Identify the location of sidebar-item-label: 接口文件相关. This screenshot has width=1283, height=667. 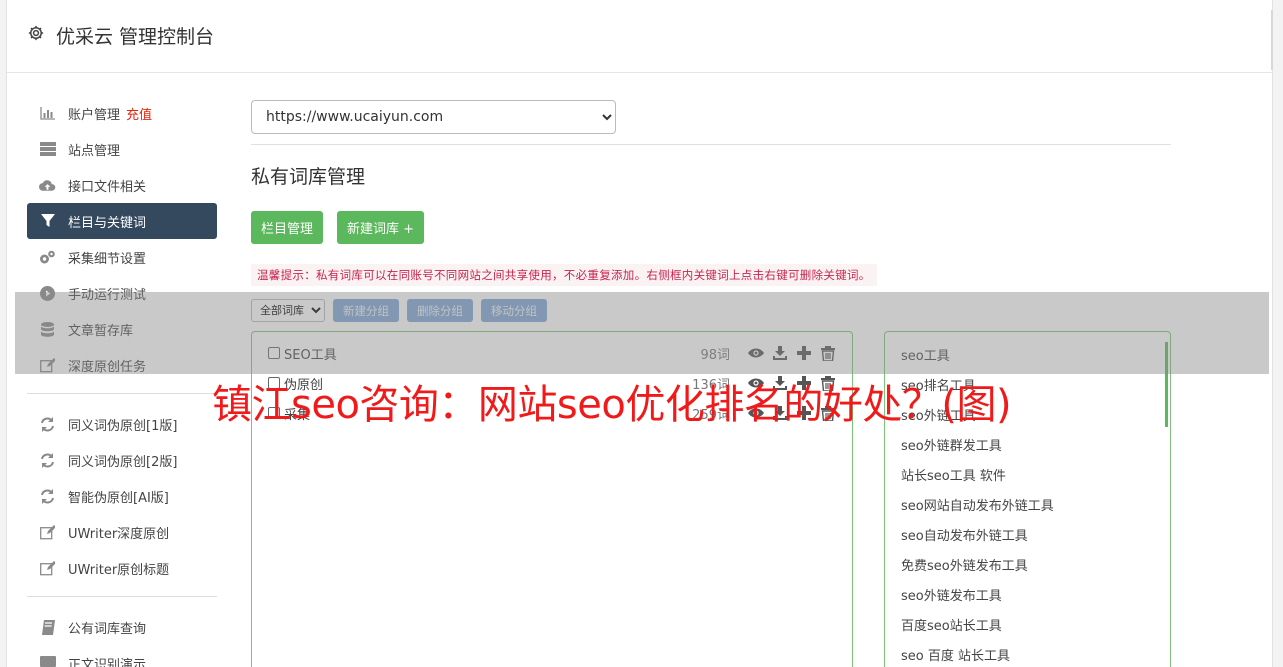
(107, 187).